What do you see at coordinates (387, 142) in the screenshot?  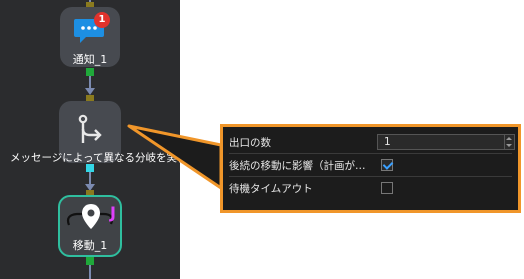 I see `spinbox-value: 1` at bounding box center [387, 142].